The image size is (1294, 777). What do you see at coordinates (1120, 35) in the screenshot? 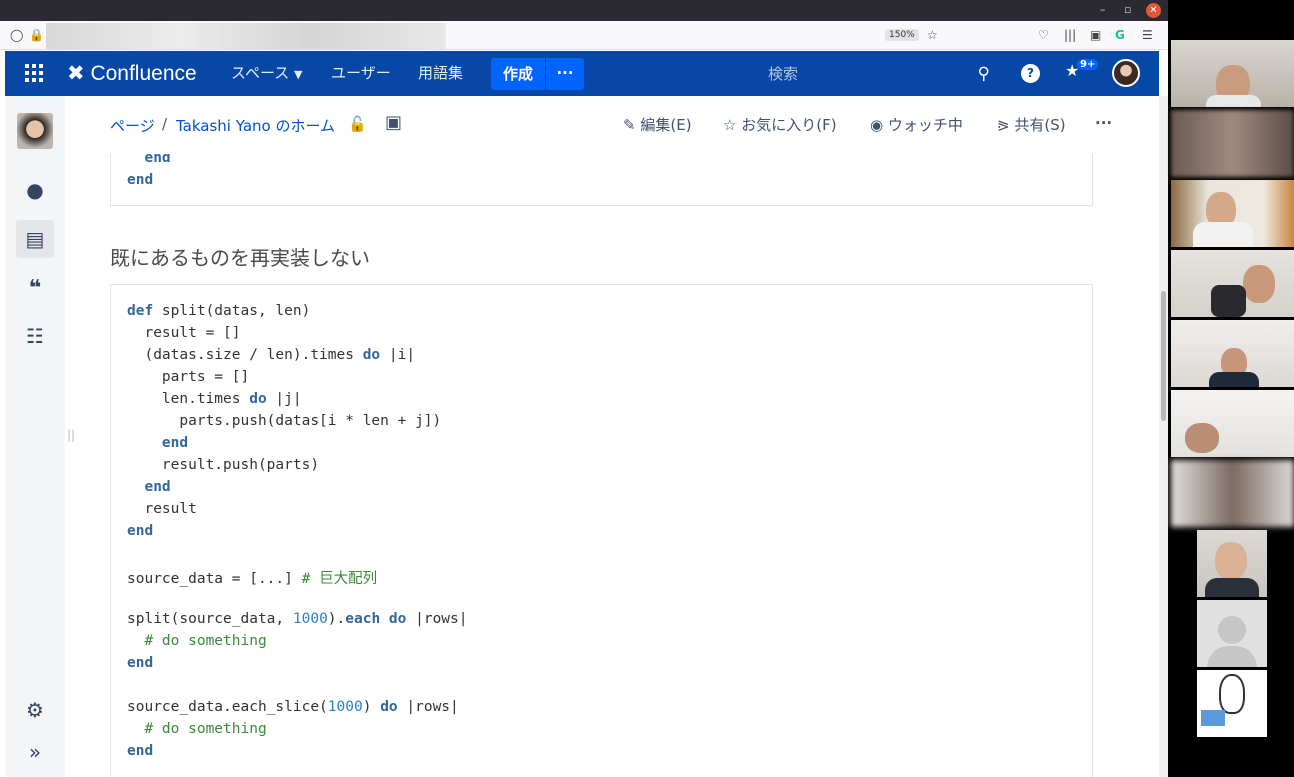
I see `grammarly-icon: G` at bounding box center [1120, 35].